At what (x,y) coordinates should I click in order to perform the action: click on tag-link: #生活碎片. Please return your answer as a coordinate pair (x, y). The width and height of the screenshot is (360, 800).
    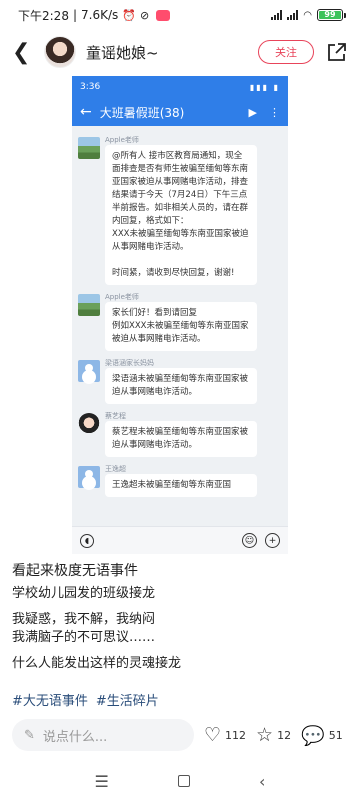
    Looking at the image, I should click on (127, 699).